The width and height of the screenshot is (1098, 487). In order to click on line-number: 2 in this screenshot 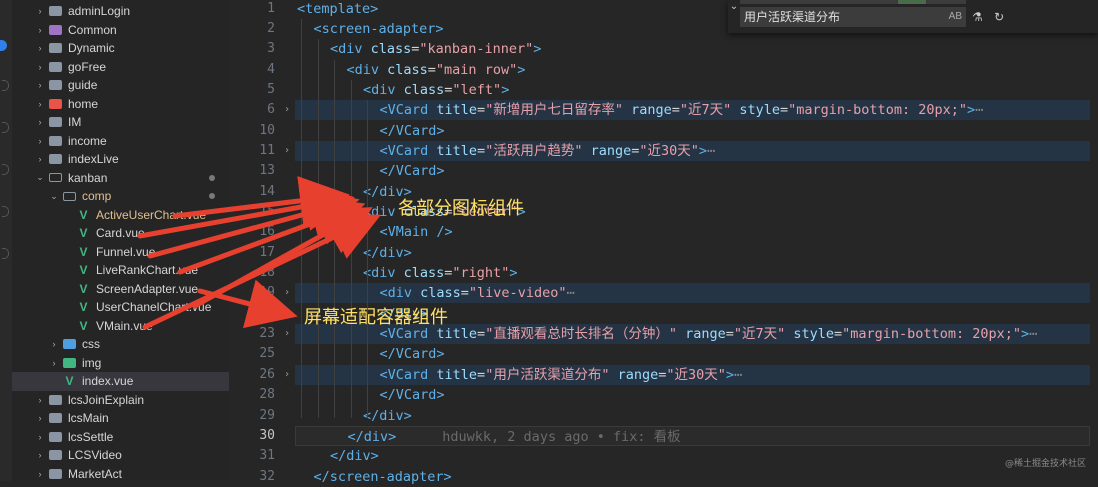, I will do `click(271, 28)`.